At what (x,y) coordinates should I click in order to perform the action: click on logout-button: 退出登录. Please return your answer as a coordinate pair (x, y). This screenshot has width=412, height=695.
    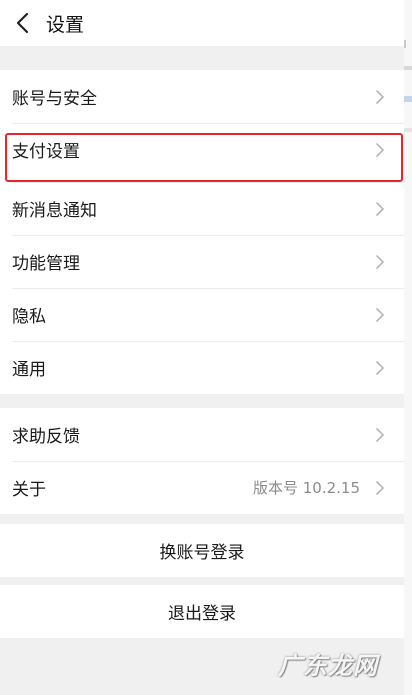
    Looking at the image, I should click on (202, 611).